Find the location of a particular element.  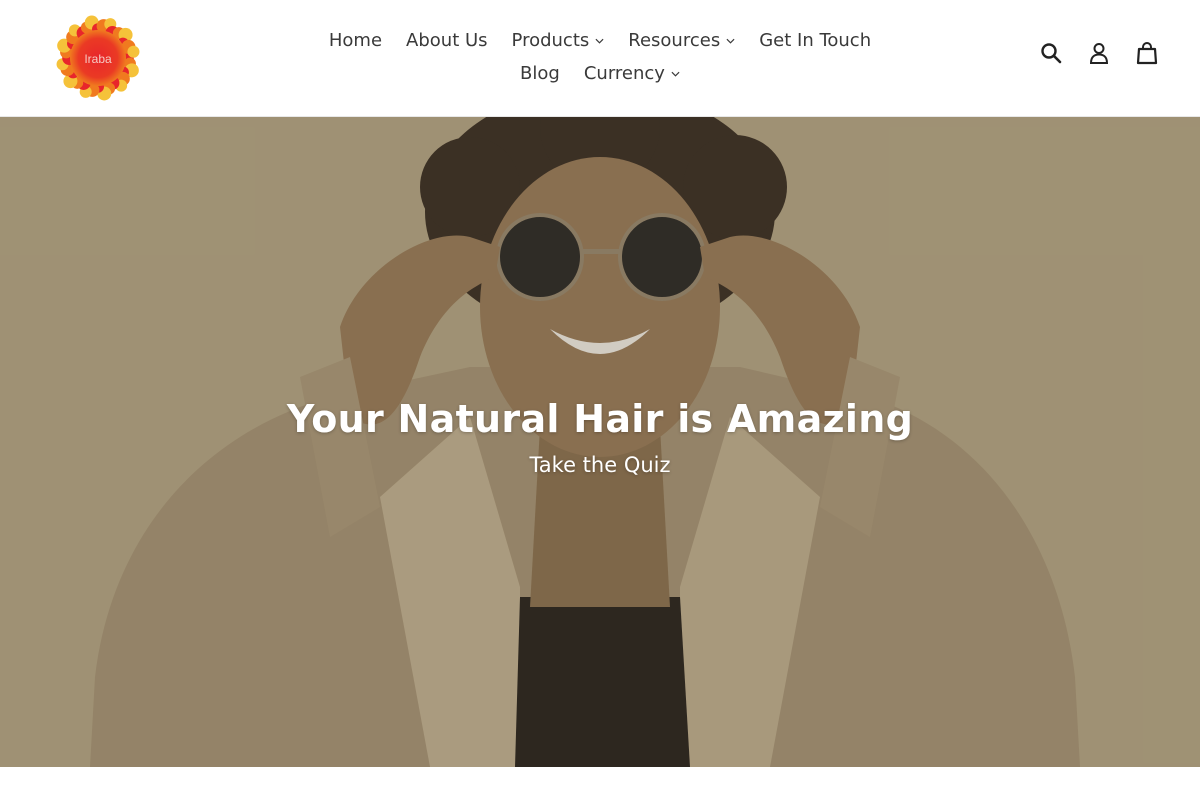

account-button is located at coordinates (1099, 53).